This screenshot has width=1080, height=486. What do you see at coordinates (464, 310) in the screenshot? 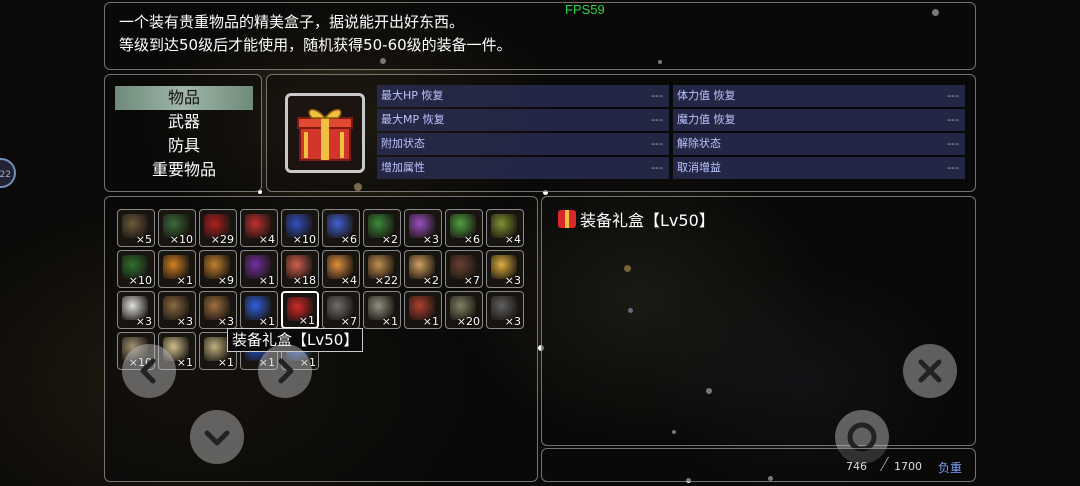
I see `inventory-slot: ×20` at bounding box center [464, 310].